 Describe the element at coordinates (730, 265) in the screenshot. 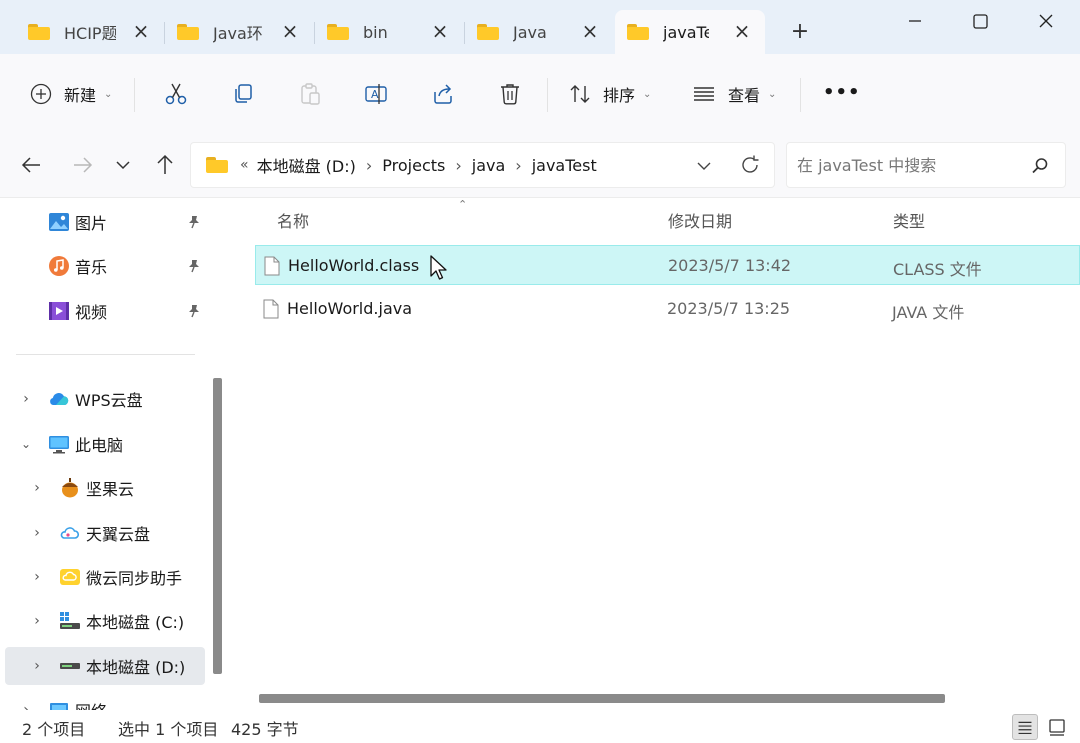

I see `file-date: 2023/5/7 13:42` at that location.